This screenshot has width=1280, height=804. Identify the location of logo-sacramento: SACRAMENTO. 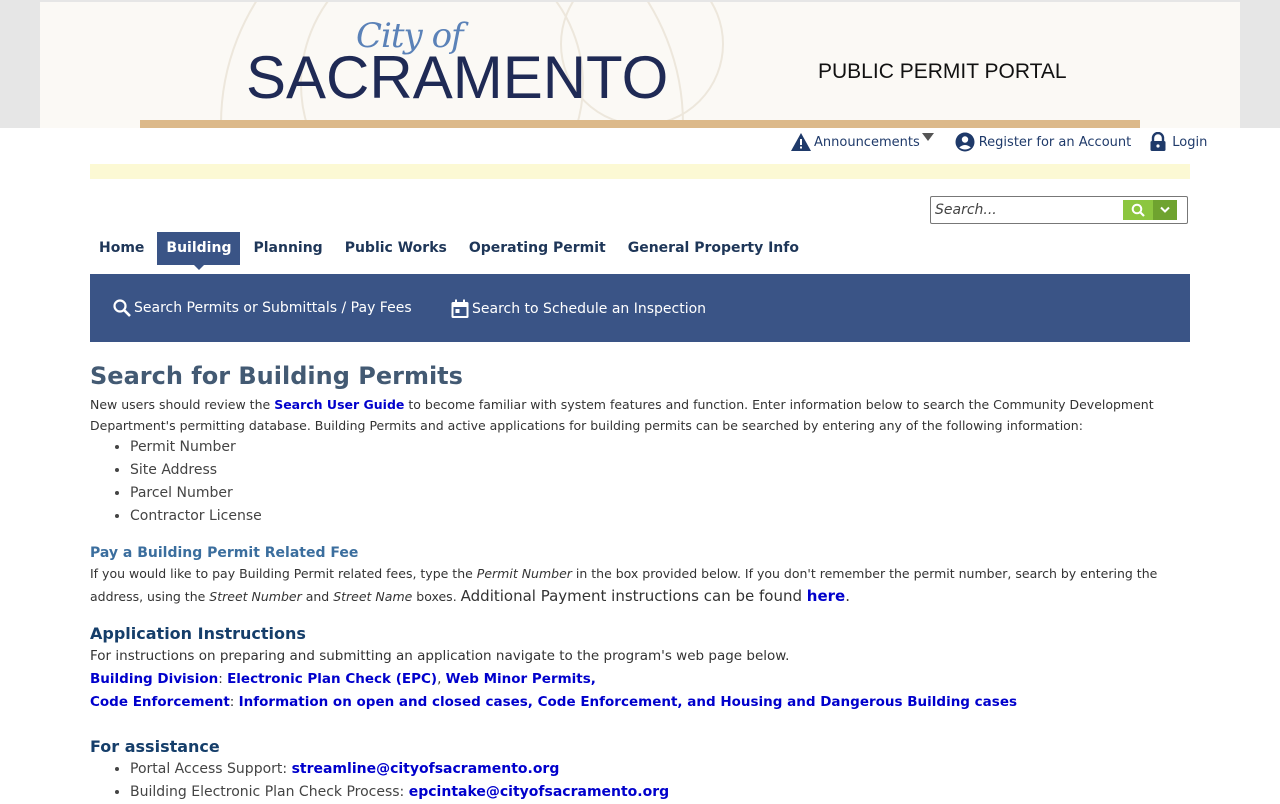
(457, 78).